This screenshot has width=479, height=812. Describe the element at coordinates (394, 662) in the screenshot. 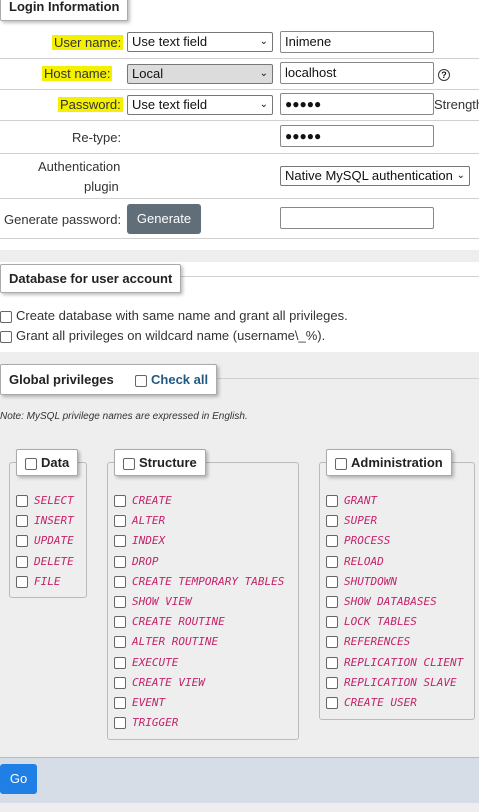

I see `privilege-item: REPLICATION CLIENT` at that location.